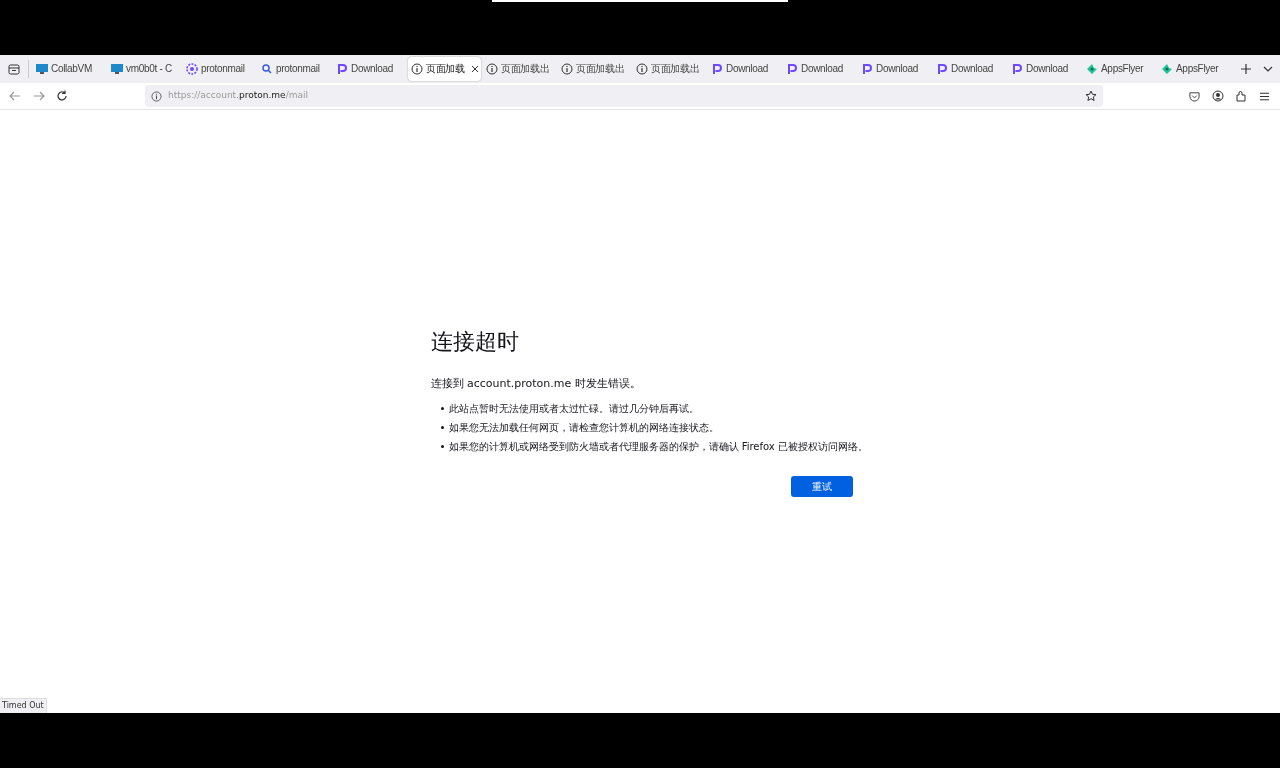 The height and width of the screenshot is (768, 1280). Describe the element at coordinates (1268, 69) in the screenshot. I see `chevron-down-icon` at that location.